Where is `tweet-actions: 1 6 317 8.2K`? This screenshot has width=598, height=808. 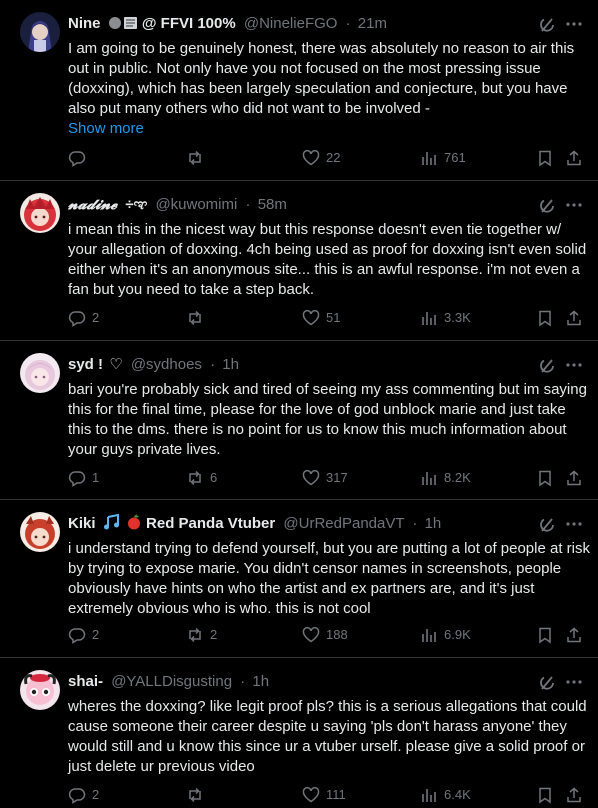
tweet-actions: 1 6 317 8.2K is located at coordinates (328, 478).